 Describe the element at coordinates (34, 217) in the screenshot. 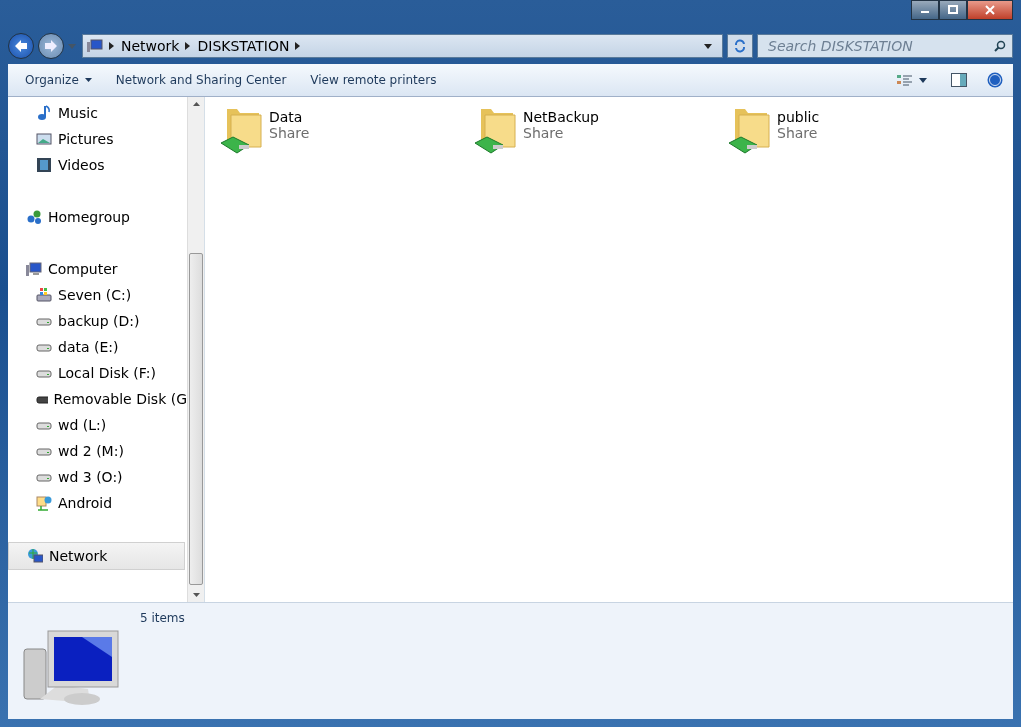

I see `homegroup-icon` at that location.